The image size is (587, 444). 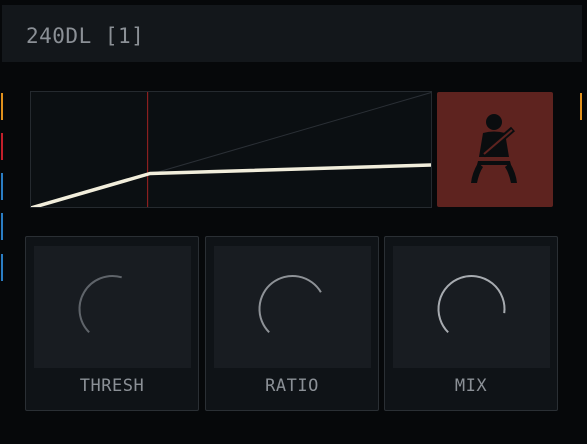 I want to click on knob-ratio: RATIO, so click(x=292, y=323).